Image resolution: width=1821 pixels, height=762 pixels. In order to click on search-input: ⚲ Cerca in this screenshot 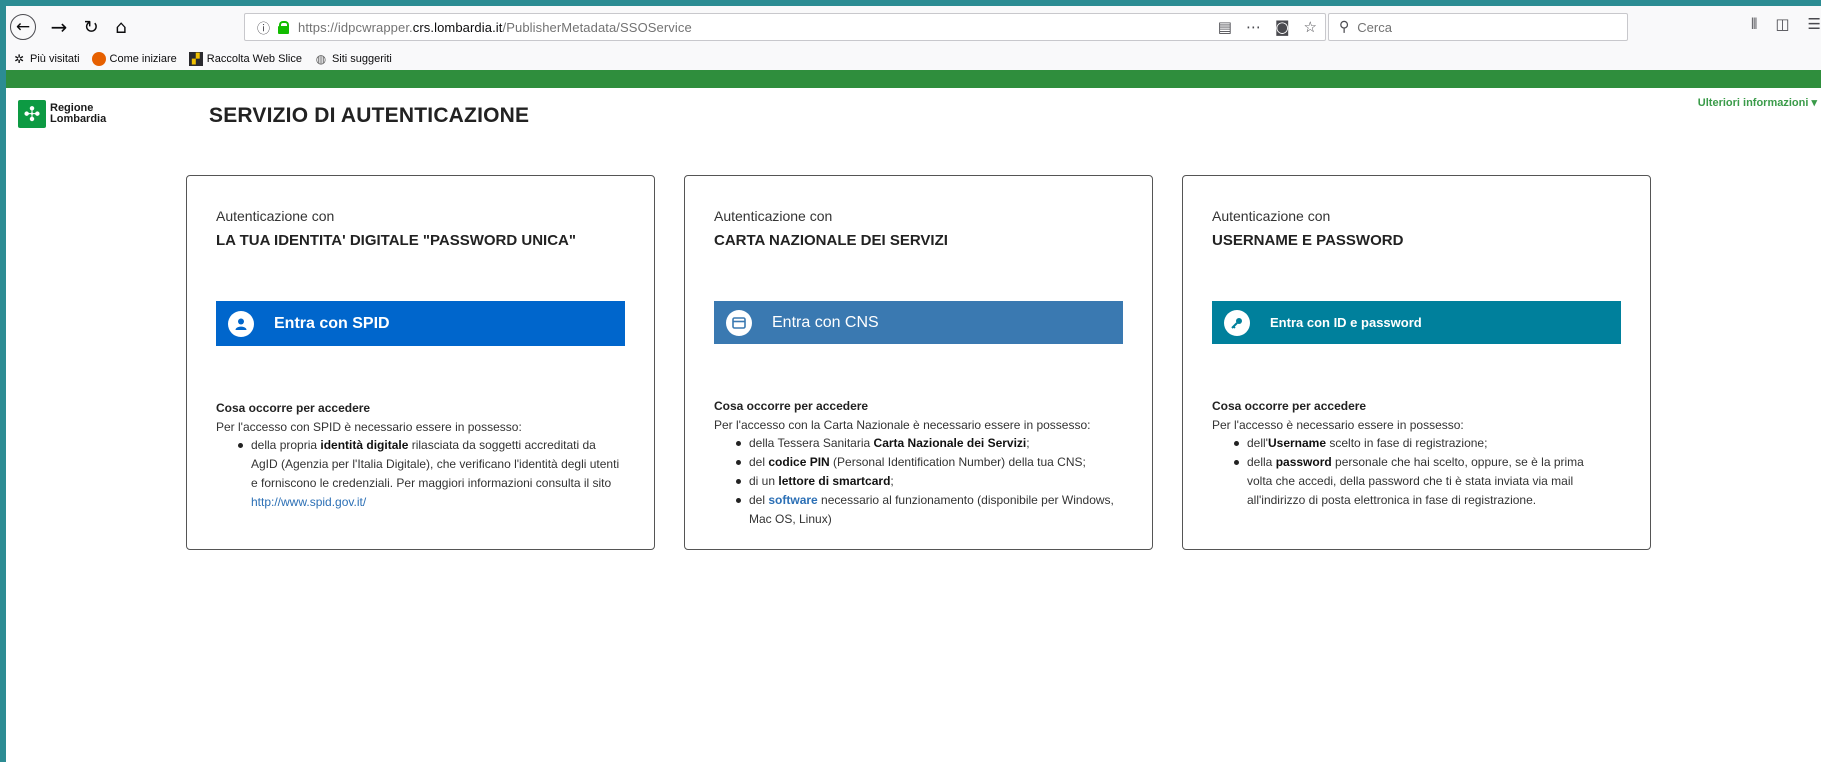, I will do `click(1478, 27)`.